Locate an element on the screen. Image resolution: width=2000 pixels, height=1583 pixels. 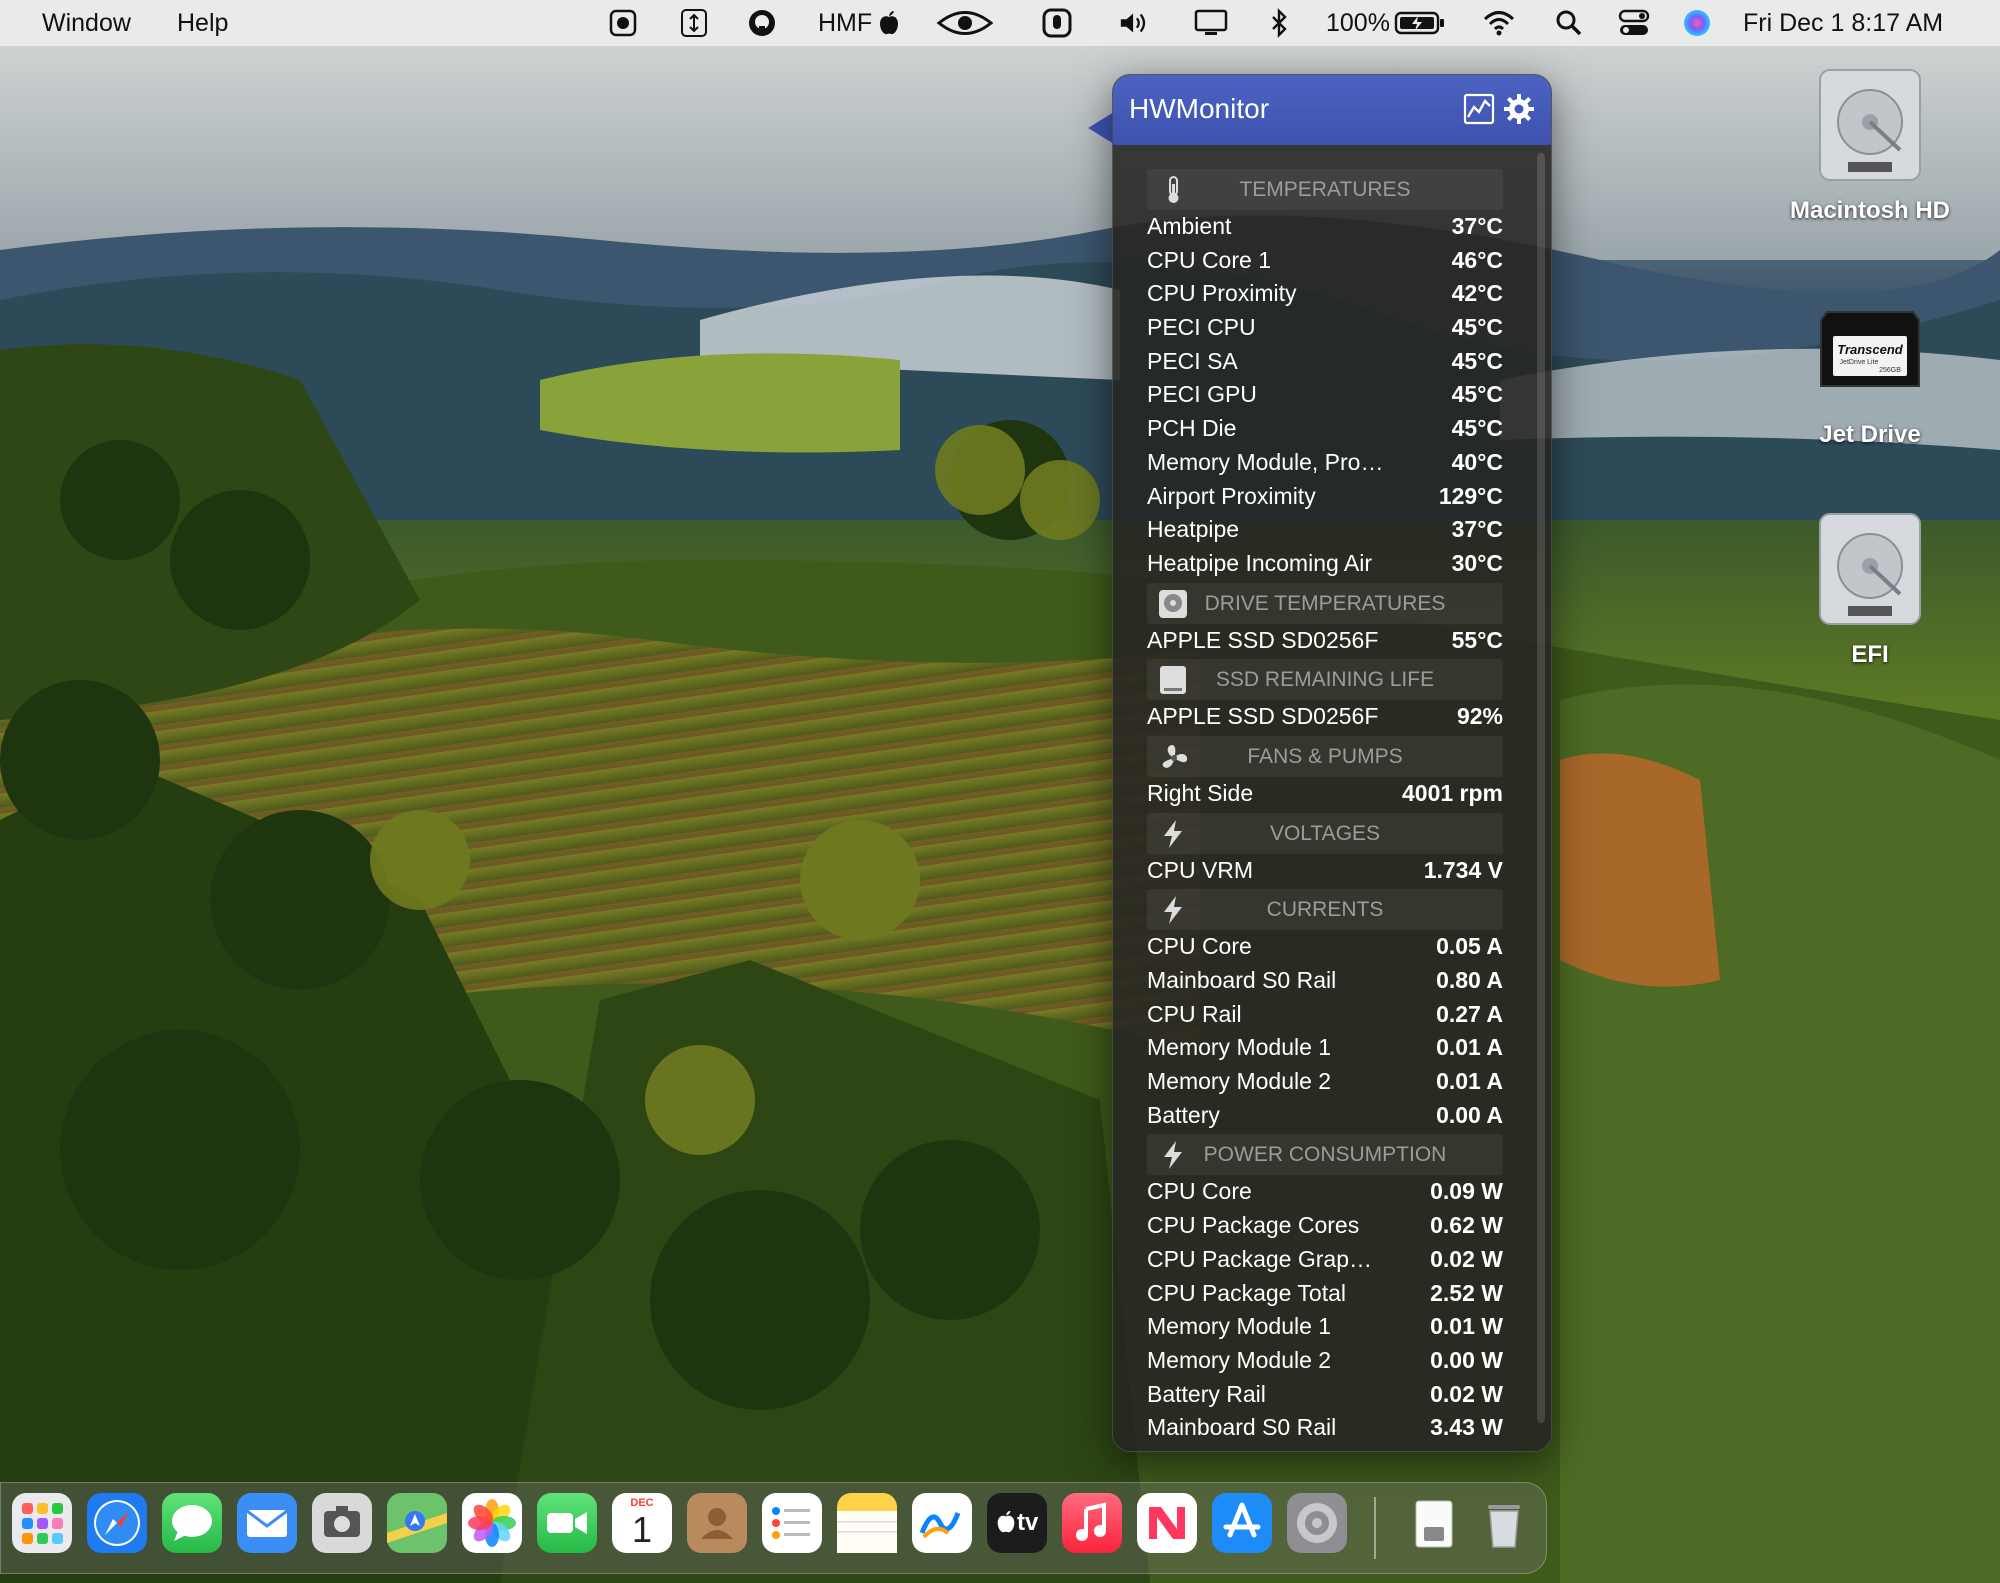
sensor-name: CPU Core is located at coordinates (1199, 946).